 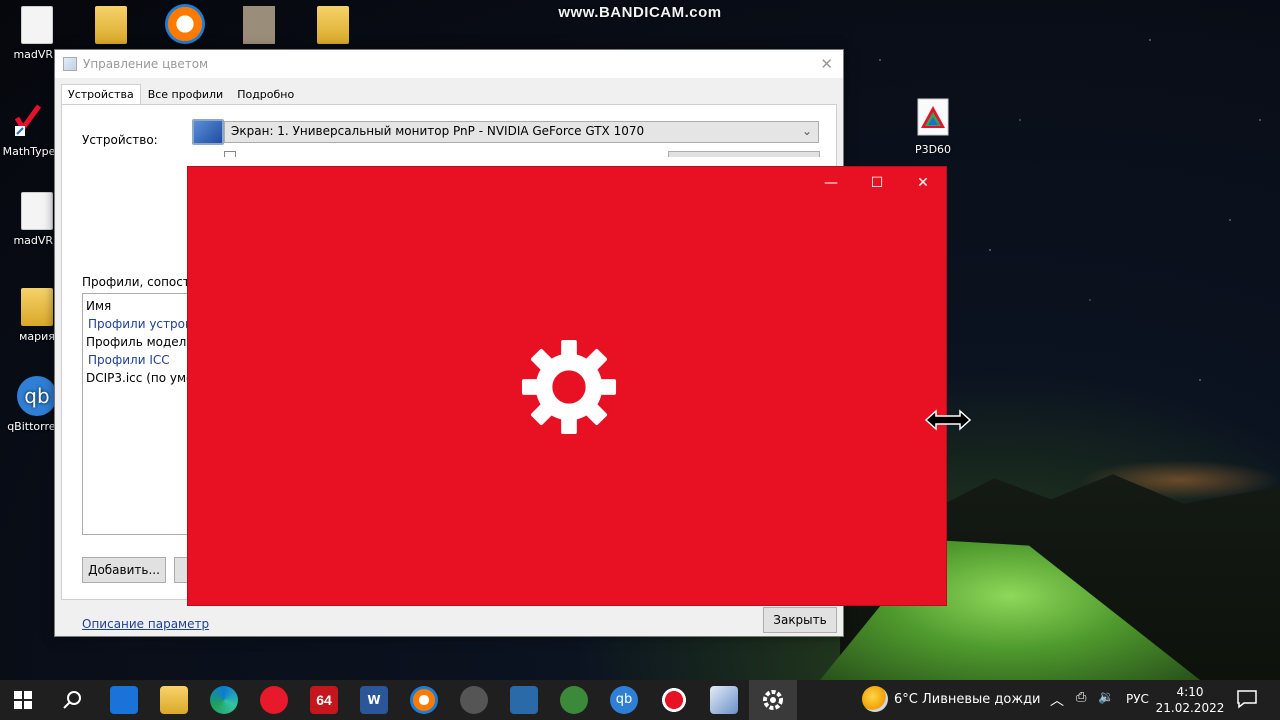 What do you see at coordinates (1081, 697) in the screenshot?
I see `camera-icon: ⎙` at bounding box center [1081, 697].